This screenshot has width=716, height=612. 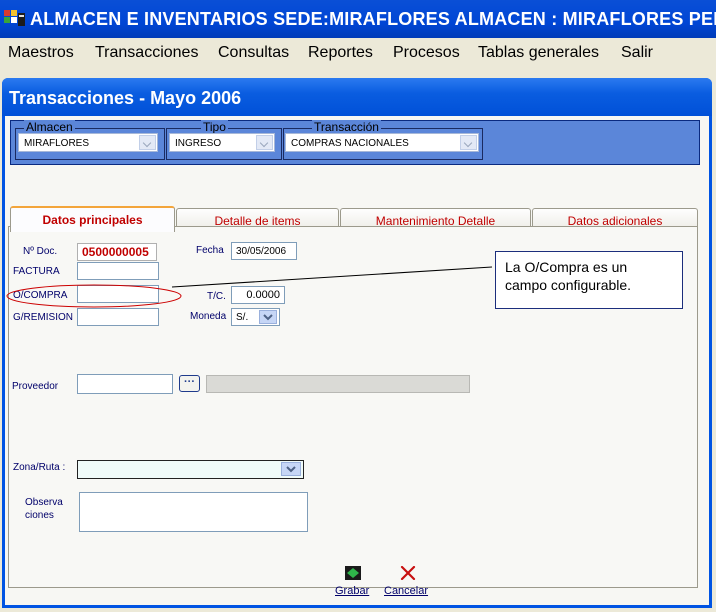 I want to click on close-x-icon, so click(x=408, y=573).